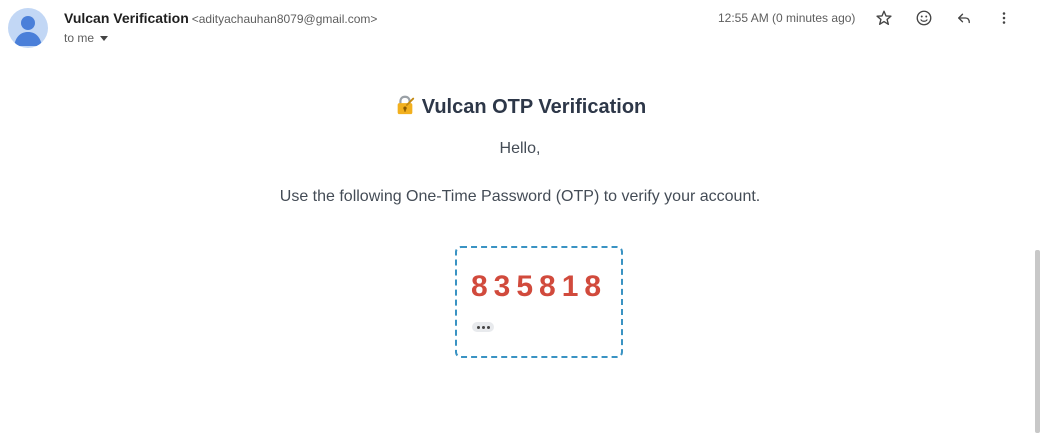  I want to click on more-vert-icon, so click(1004, 18).